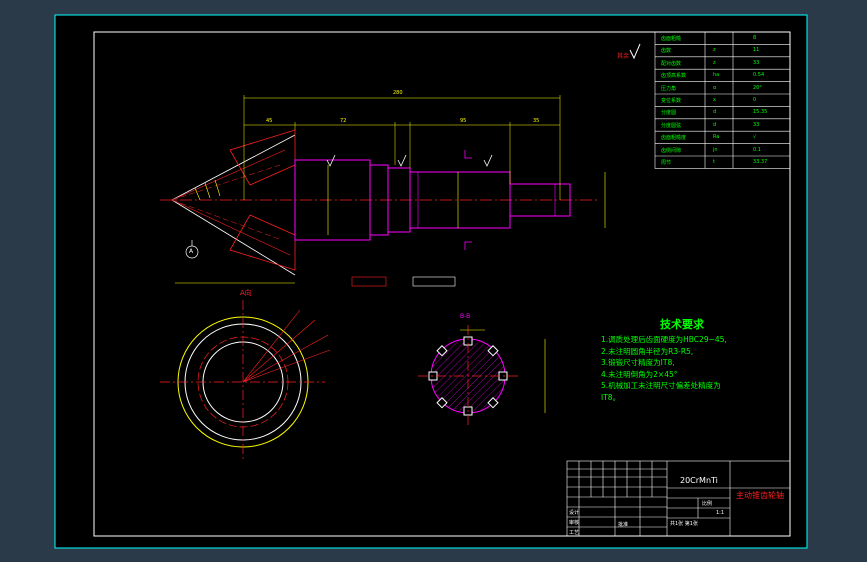 Image resolution: width=867 pixels, height=562 pixels. What do you see at coordinates (536, 121) in the screenshot?
I see `dim-seg4: 35` at bounding box center [536, 121].